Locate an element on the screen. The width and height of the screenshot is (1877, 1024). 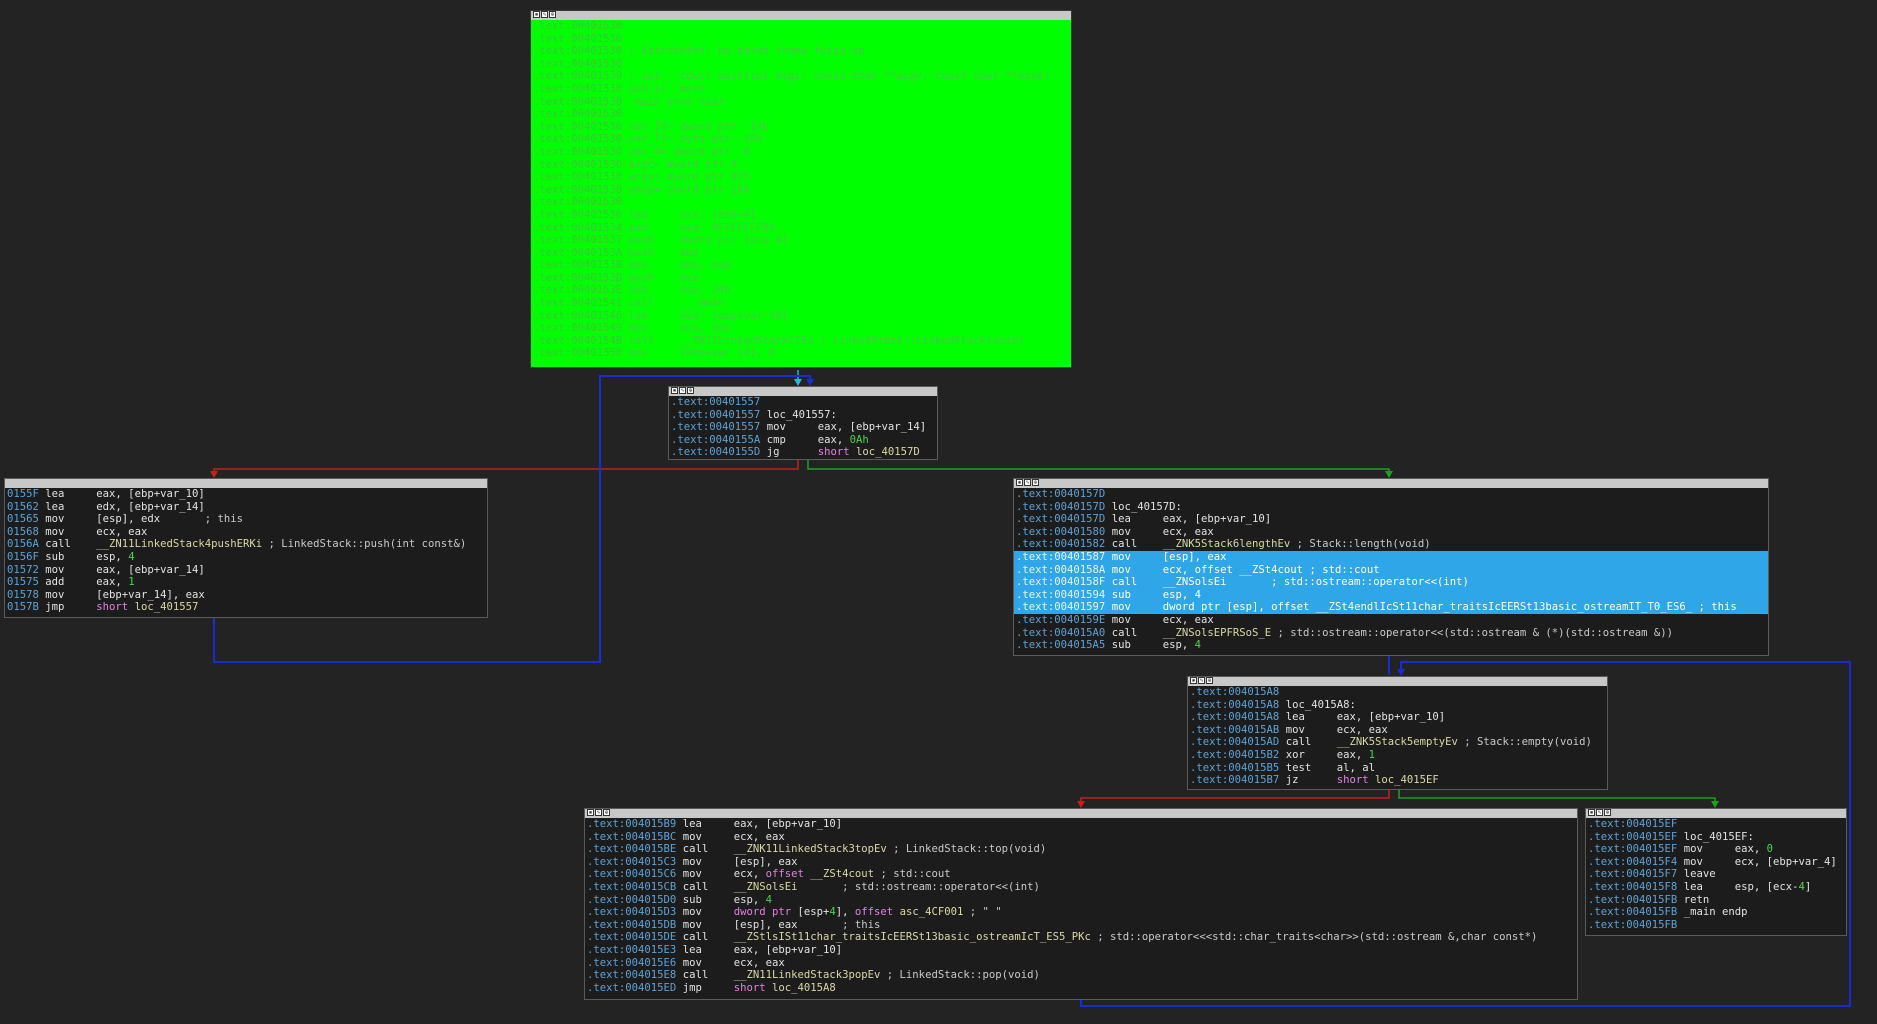
code-line: .text:00401587 mov [esp], eax is located at coordinates (1391, 557).